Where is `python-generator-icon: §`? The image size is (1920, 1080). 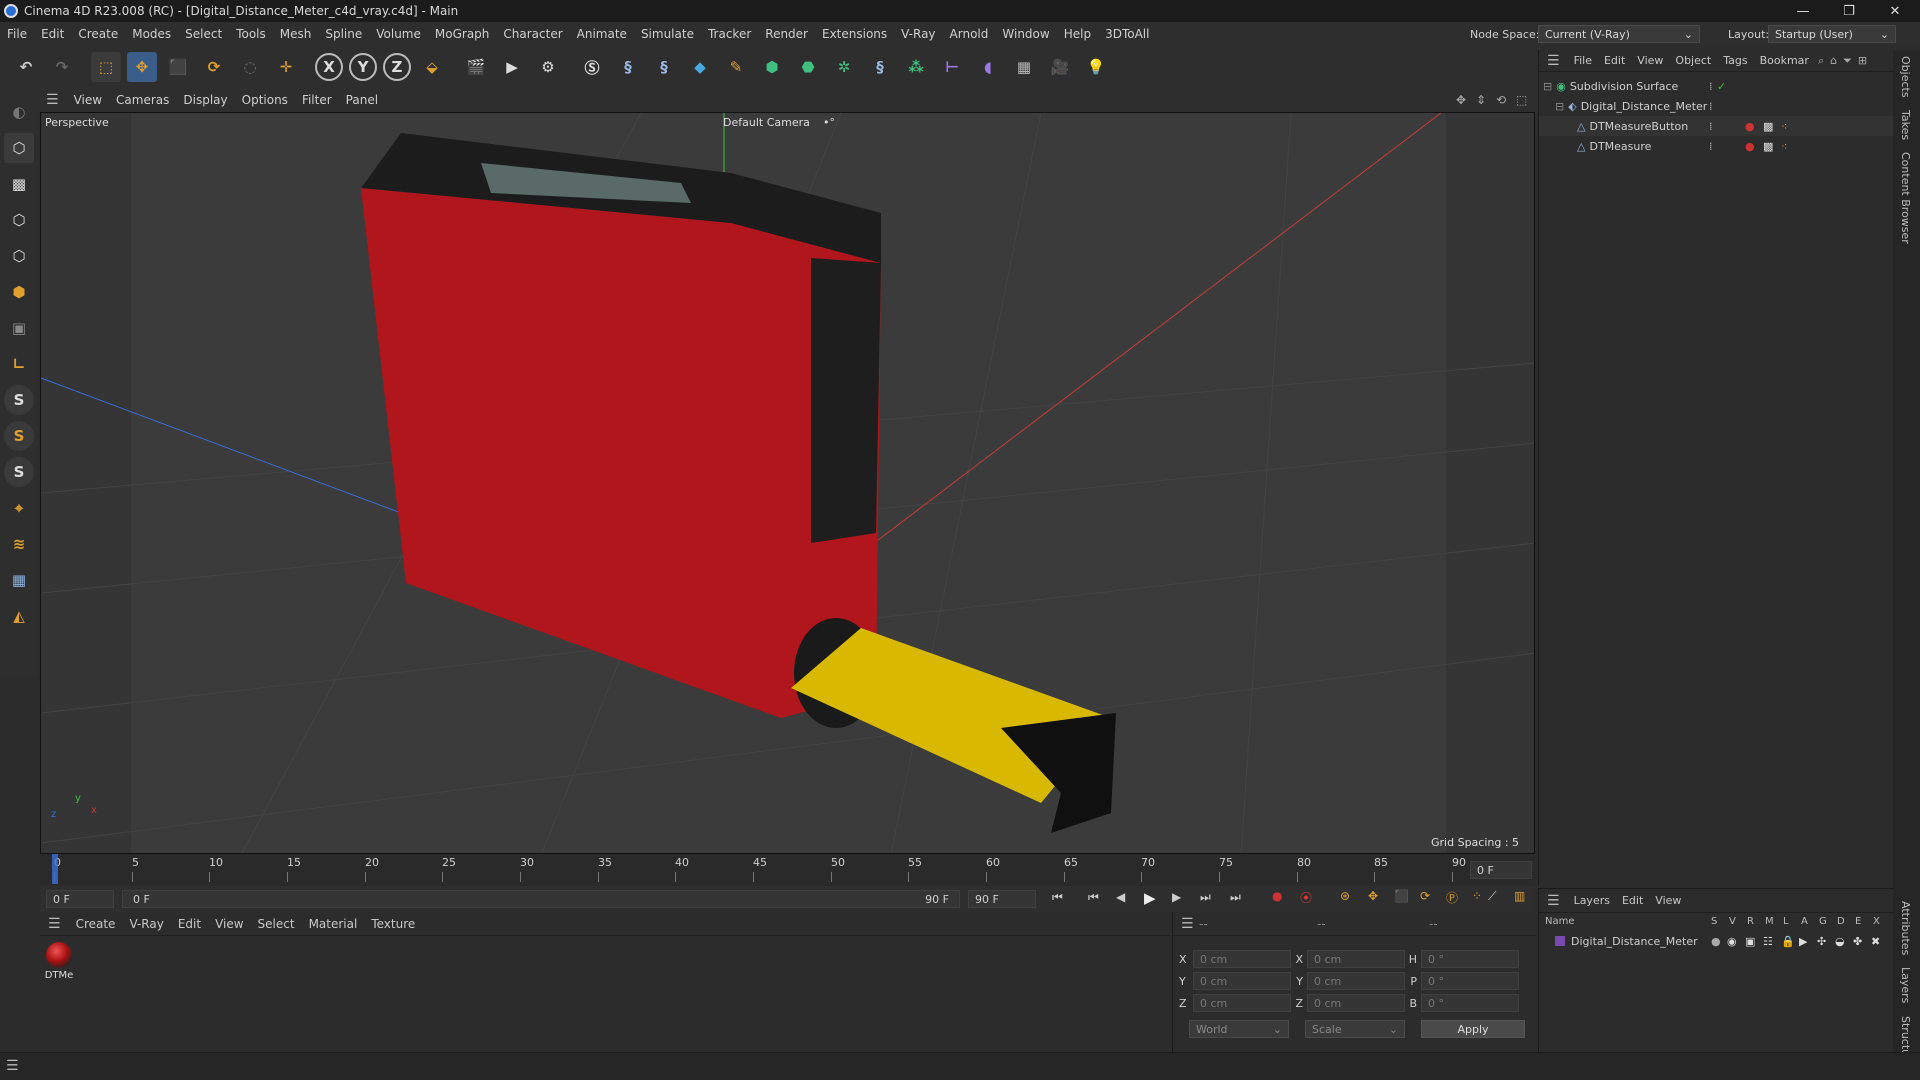
python-generator-icon: § is located at coordinates (880, 67).